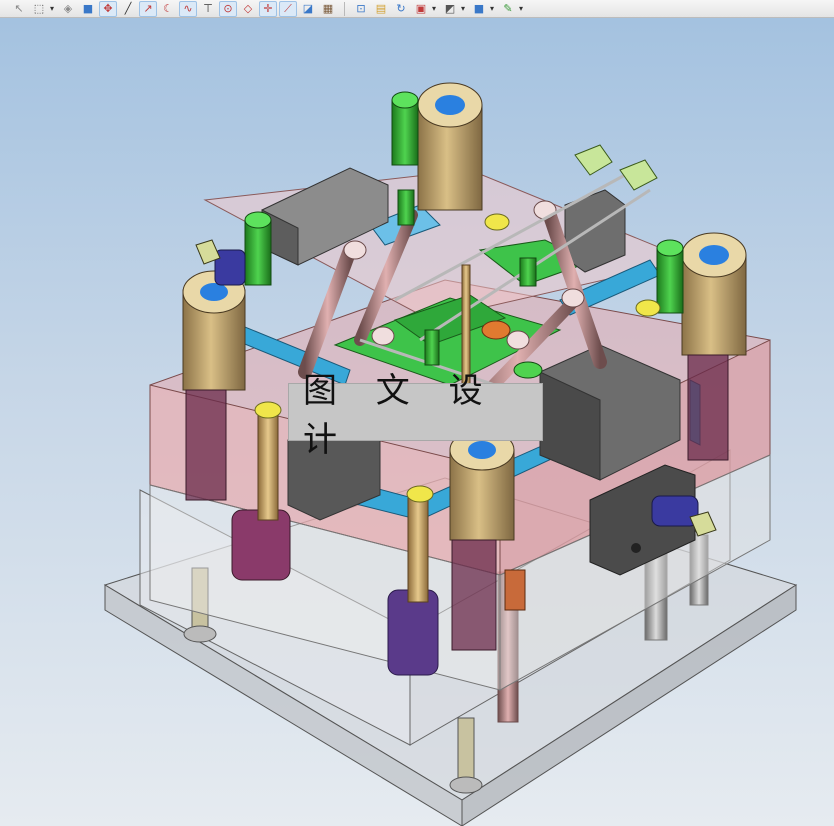 Image resolution: width=834 pixels, height=826 pixels. What do you see at coordinates (39, 9) in the screenshot?
I see `box-select-icon: ⬚` at bounding box center [39, 9].